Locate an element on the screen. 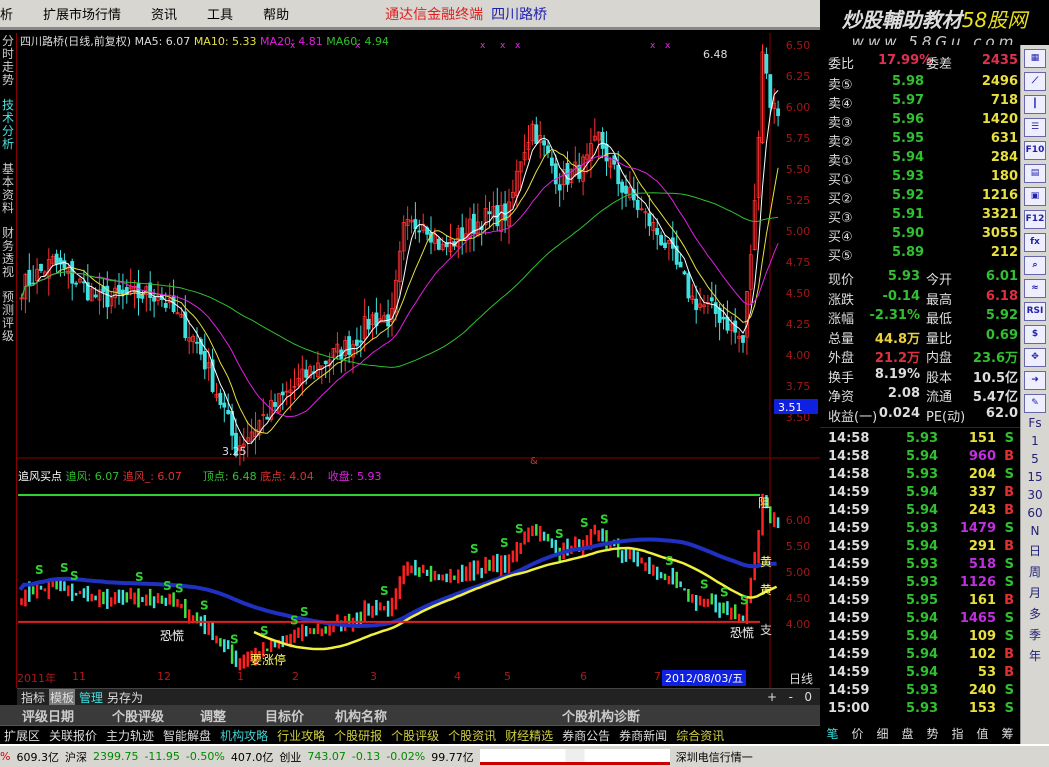  info-tab: 个股评级 is located at coordinates (415, 735).